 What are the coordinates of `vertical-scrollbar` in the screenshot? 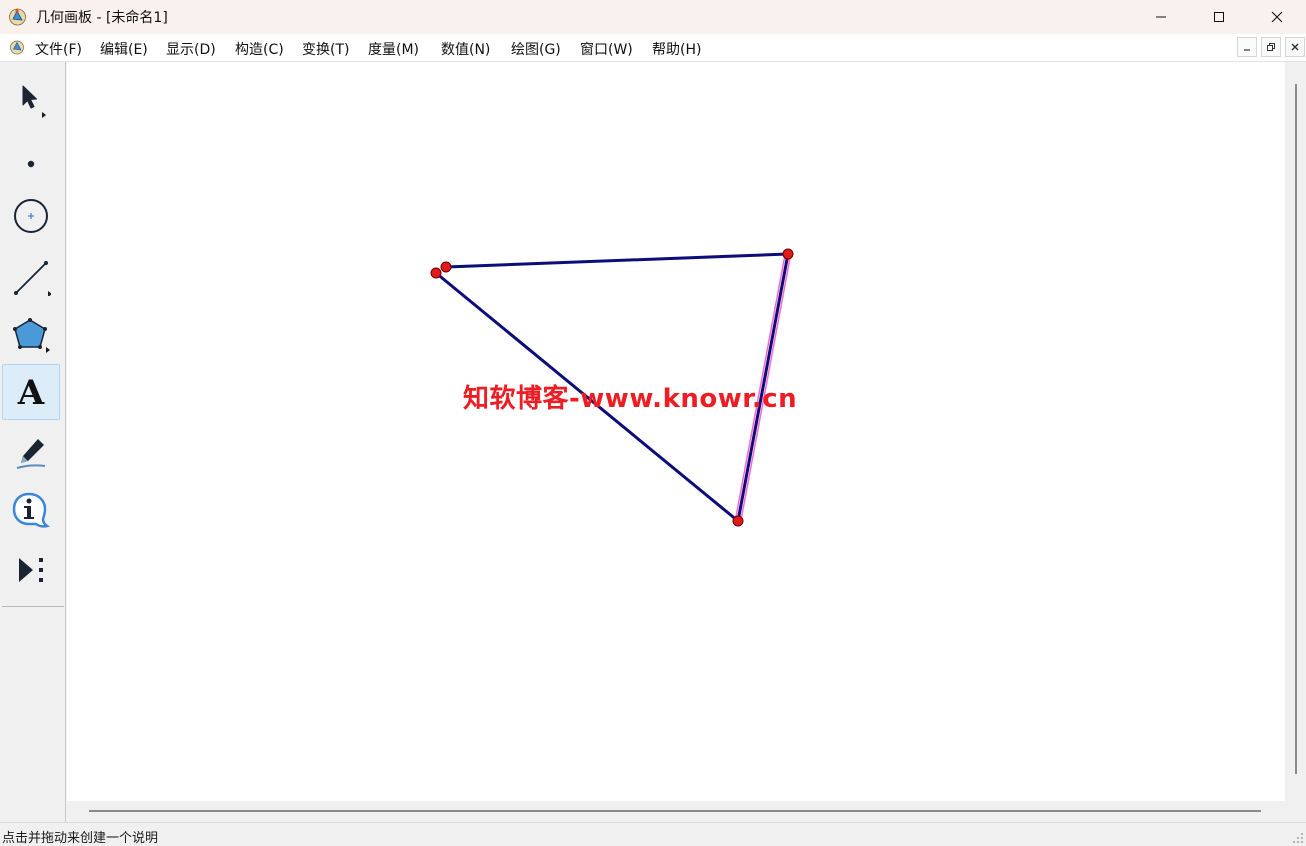 It's located at (1295, 434).